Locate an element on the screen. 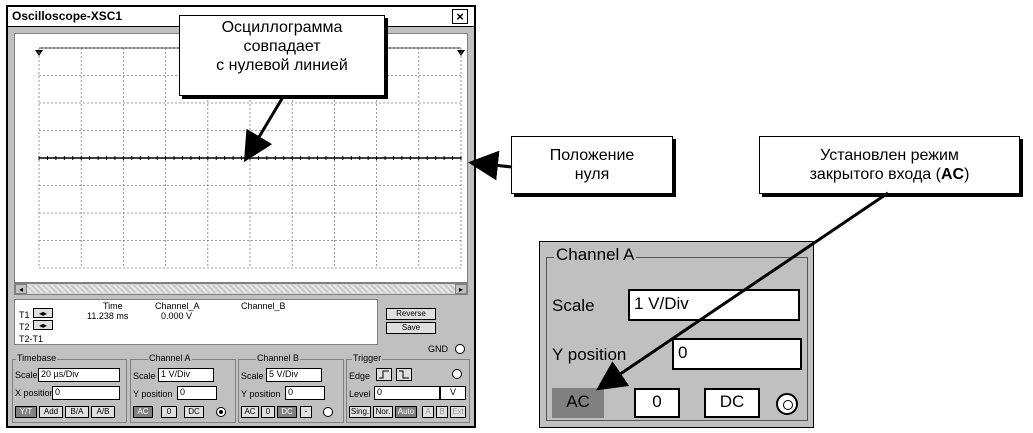  arrow-ac-callout is located at coordinates (742, 291).